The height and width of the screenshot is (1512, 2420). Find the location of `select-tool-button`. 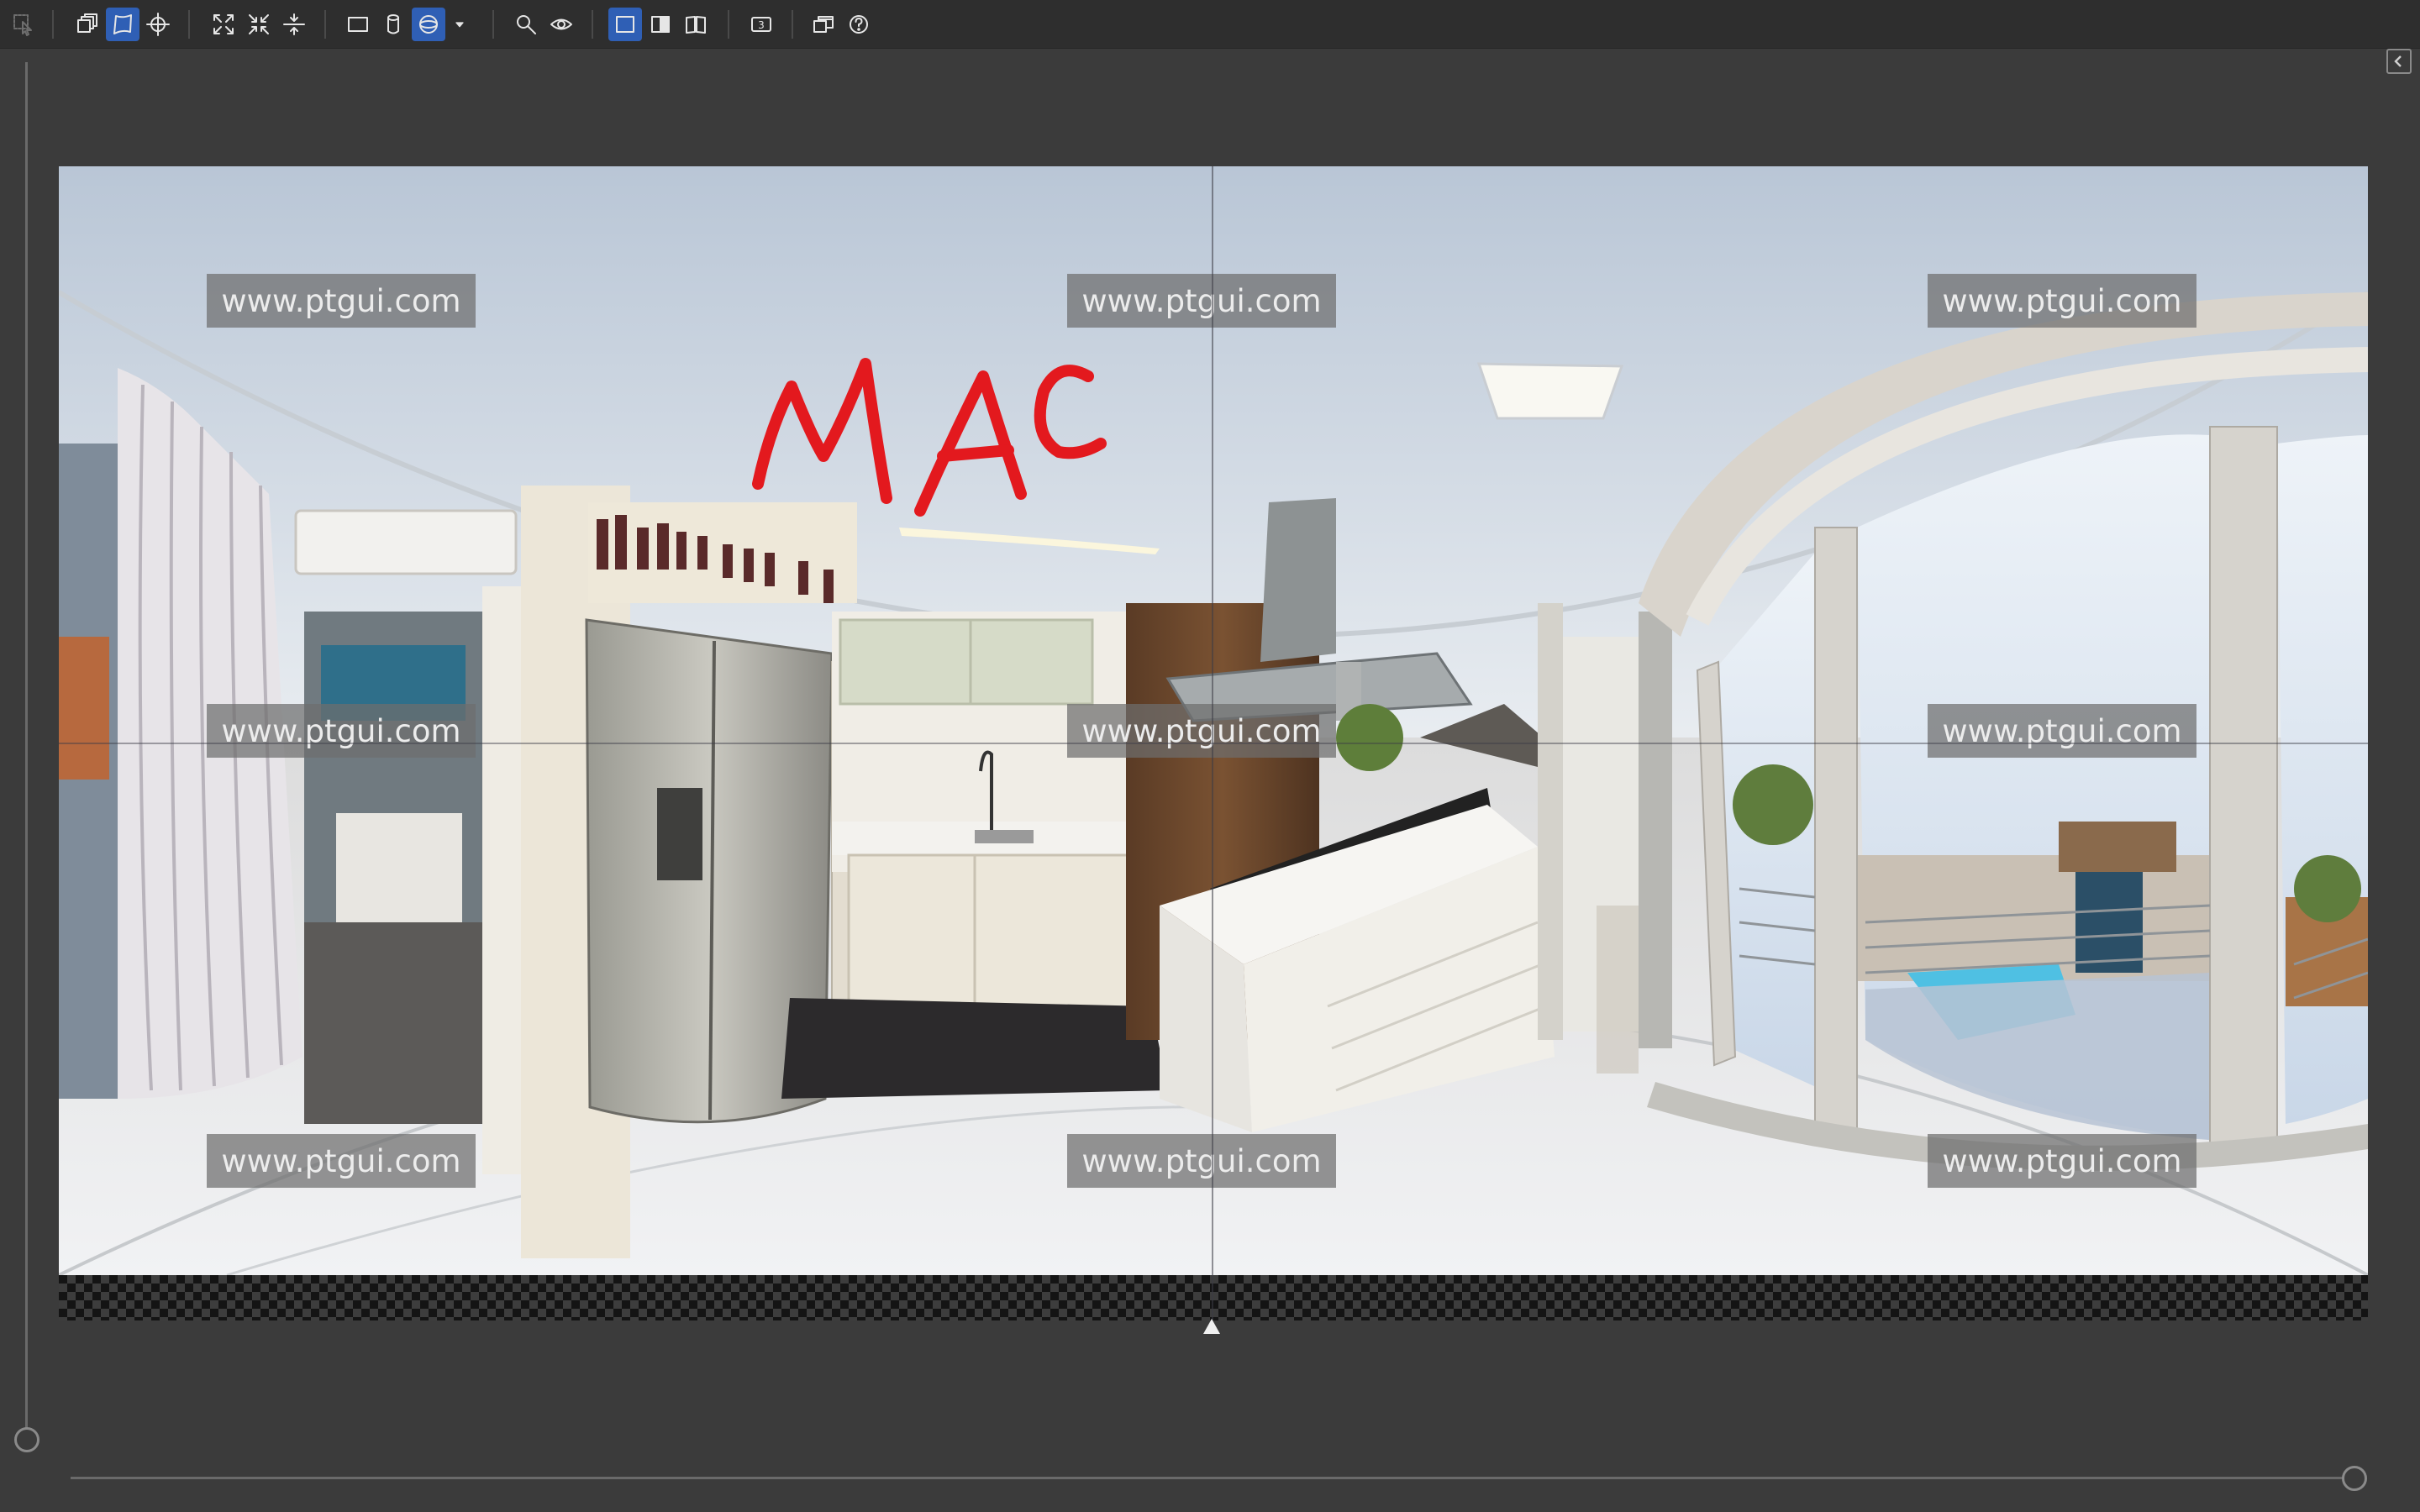

select-tool-button is located at coordinates (23, 24).